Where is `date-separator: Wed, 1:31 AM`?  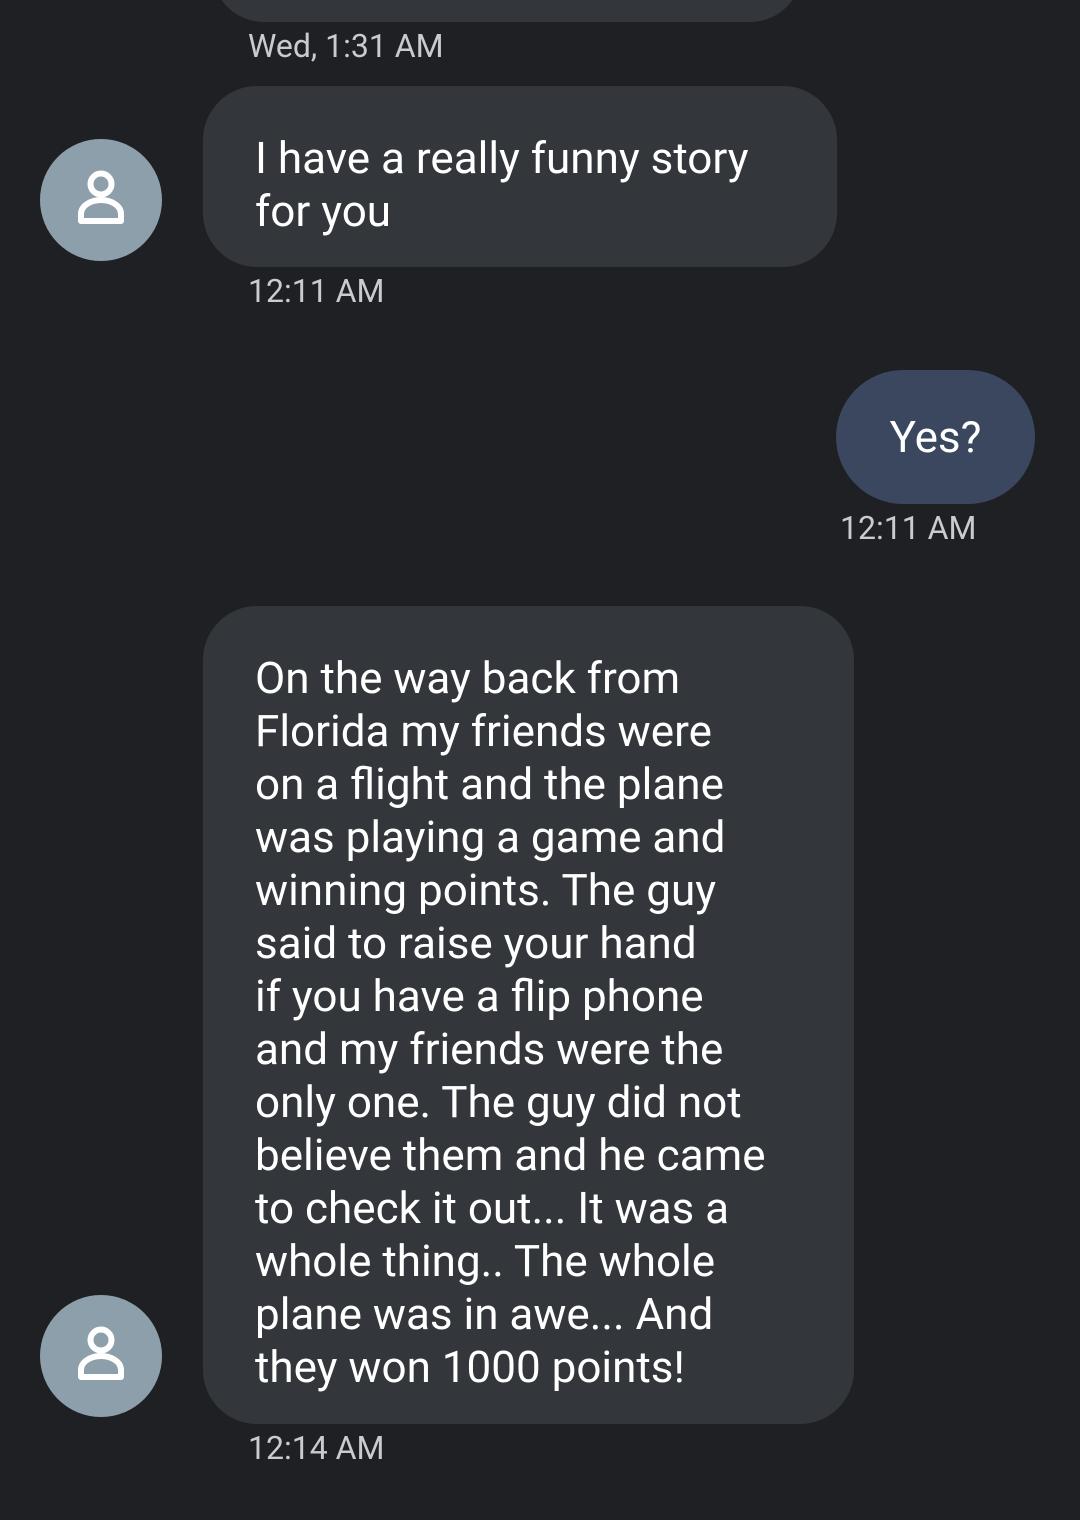 date-separator: Wed, 1:31 AM is located at coordinates (346, 46).